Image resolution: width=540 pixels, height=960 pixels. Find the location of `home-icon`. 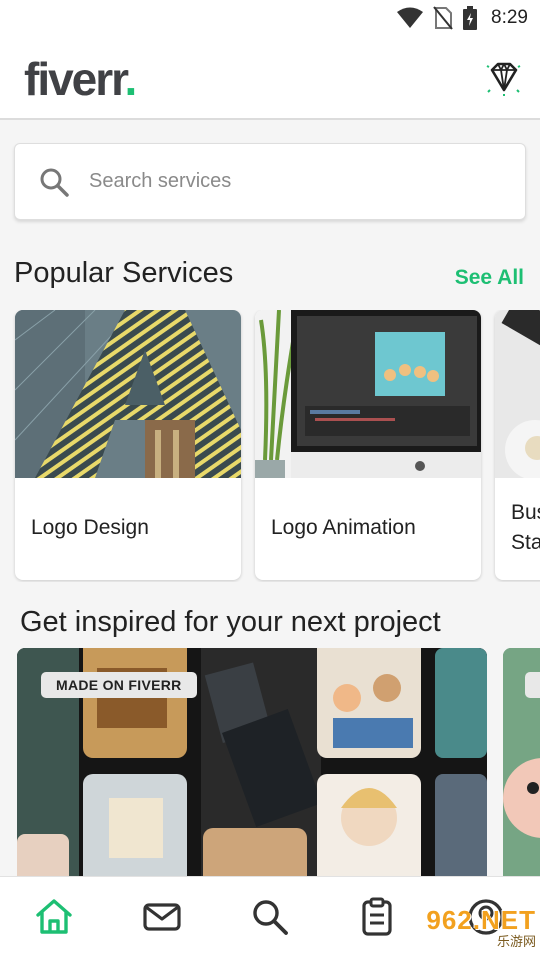

home-icon is located at coordinates (54, 917).